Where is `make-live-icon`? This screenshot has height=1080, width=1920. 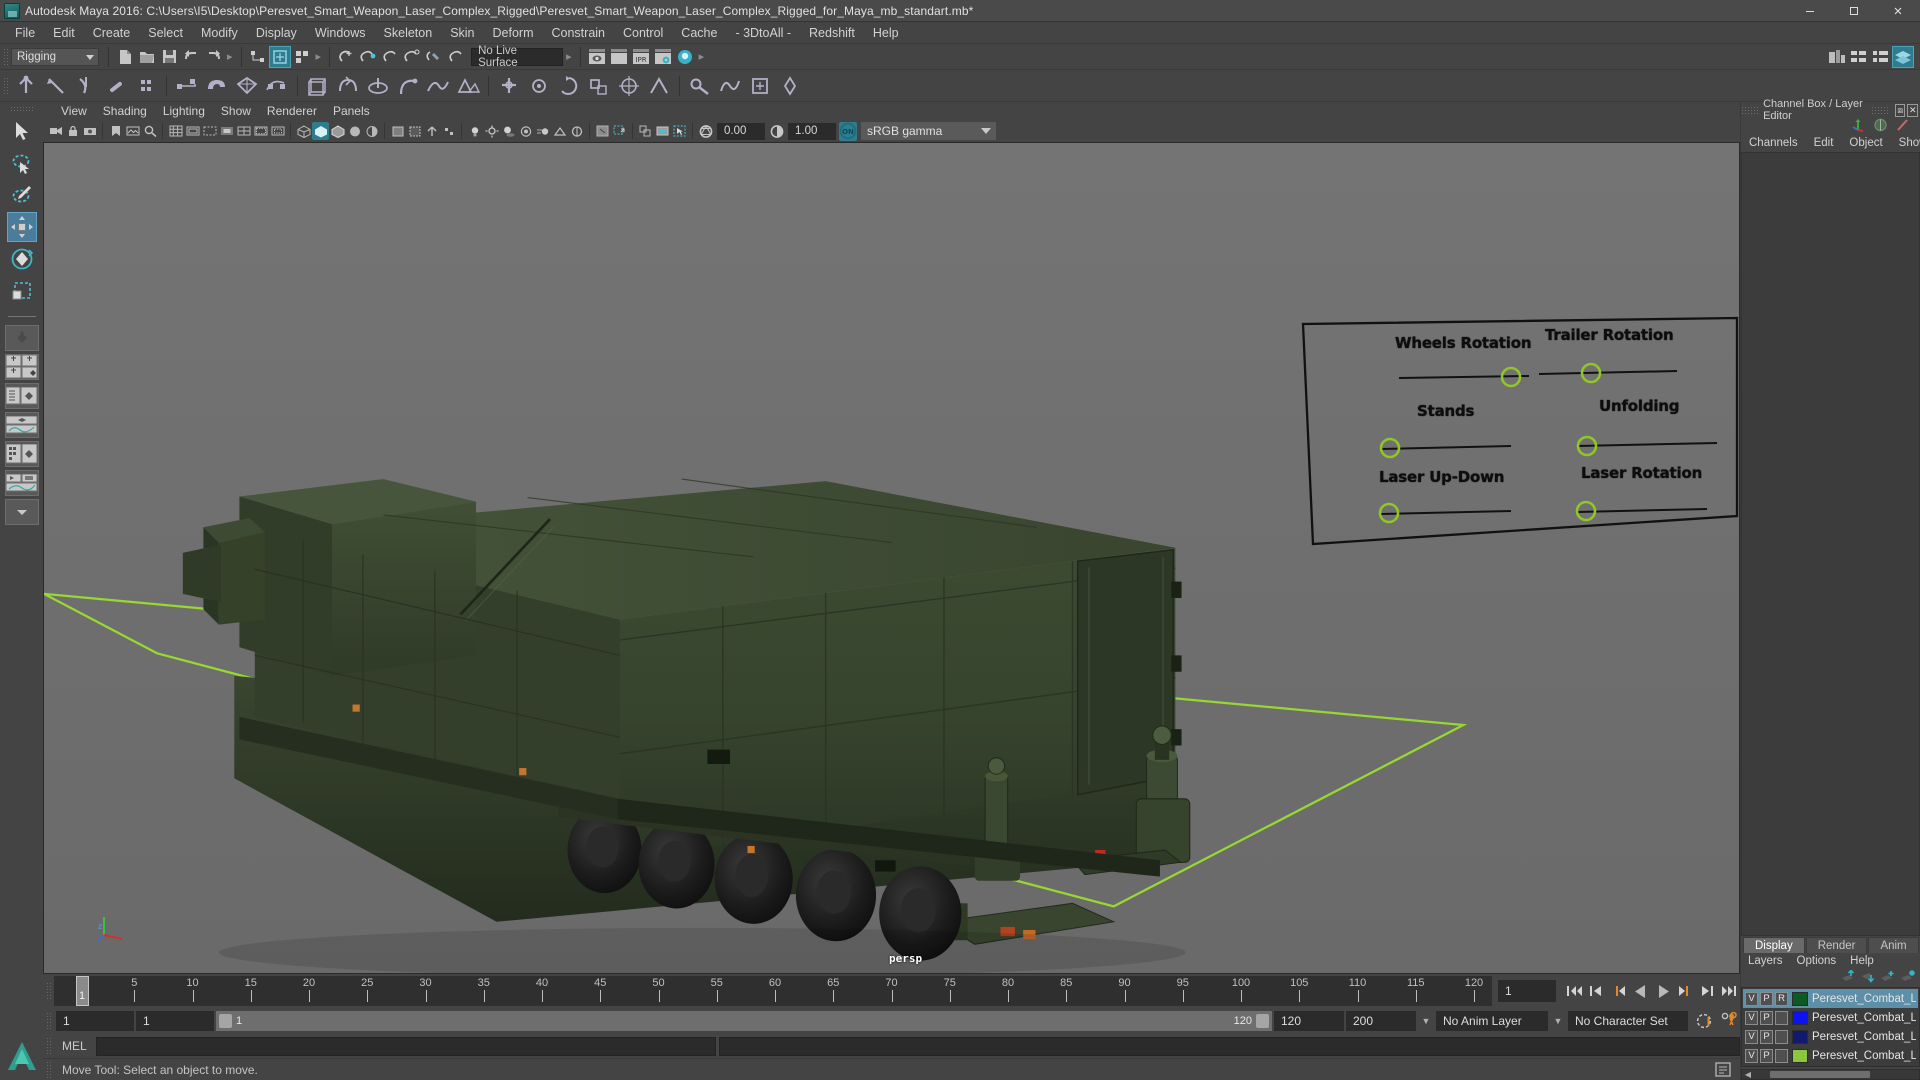 make-live-icon is located at coordinates (456, 57).